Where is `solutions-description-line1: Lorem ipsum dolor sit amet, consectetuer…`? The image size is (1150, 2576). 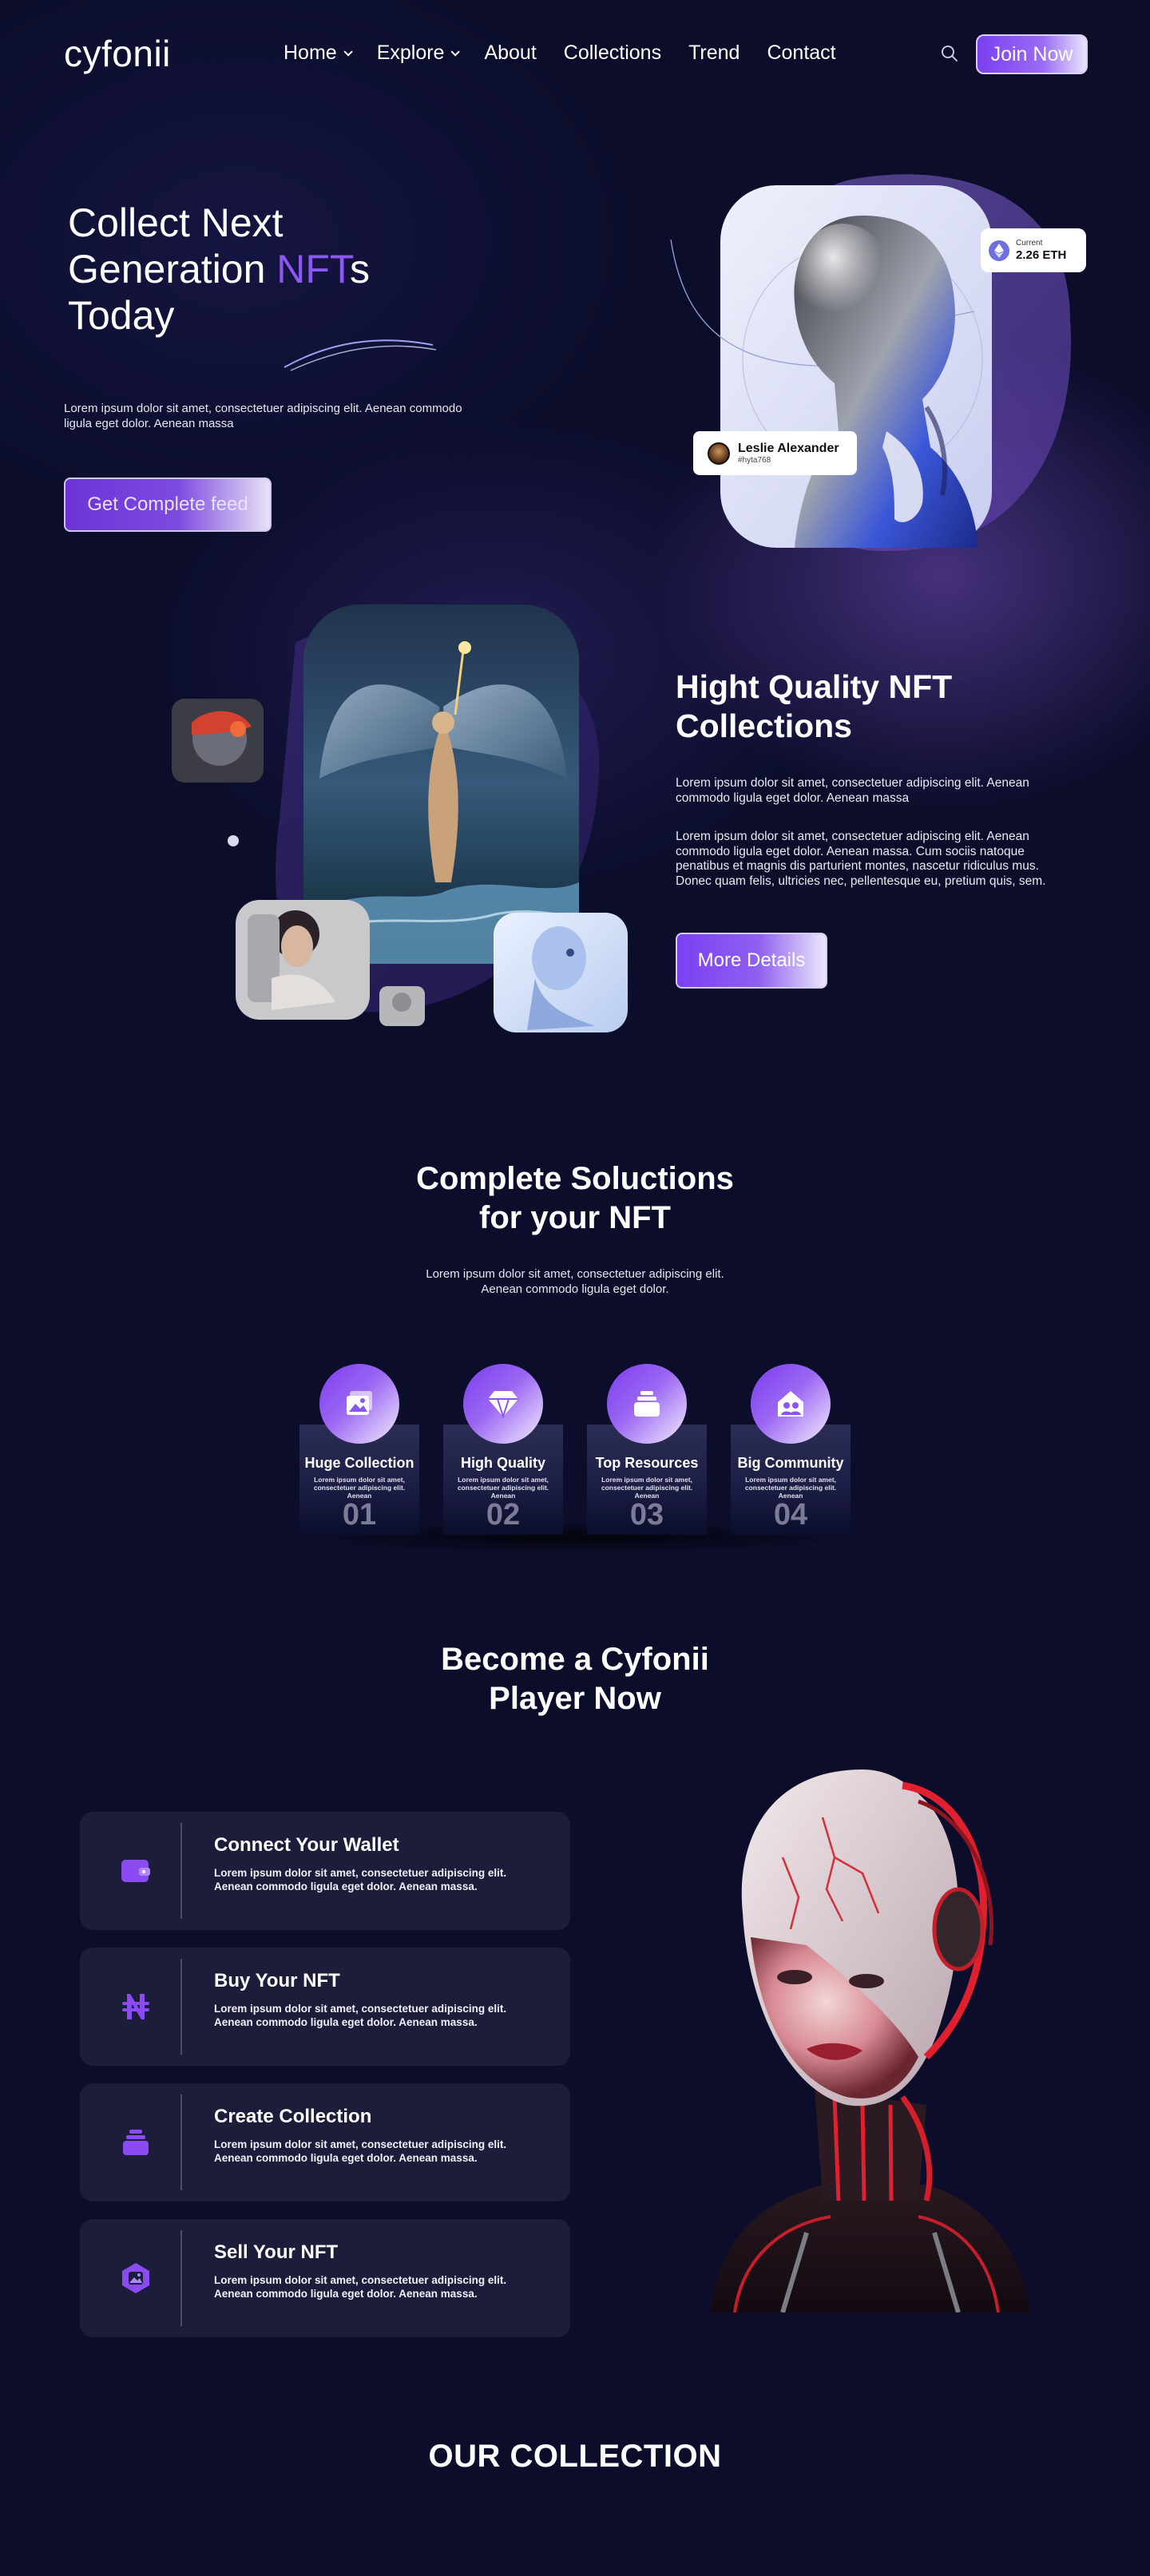
solutions-description-line1: Lorem ipsum dolor sit amet, consectetuer… is located at coordinates (575, 1274).